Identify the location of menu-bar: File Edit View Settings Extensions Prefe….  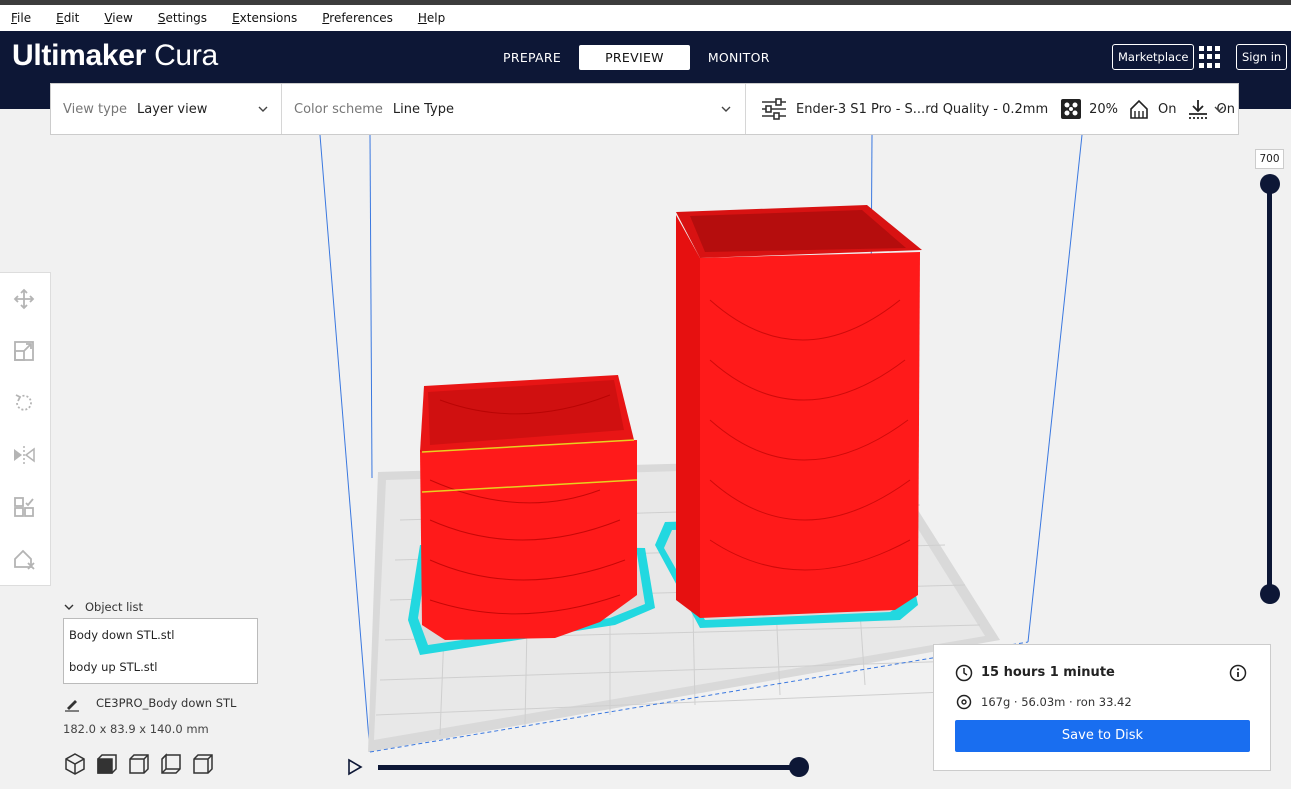
(645, 18).